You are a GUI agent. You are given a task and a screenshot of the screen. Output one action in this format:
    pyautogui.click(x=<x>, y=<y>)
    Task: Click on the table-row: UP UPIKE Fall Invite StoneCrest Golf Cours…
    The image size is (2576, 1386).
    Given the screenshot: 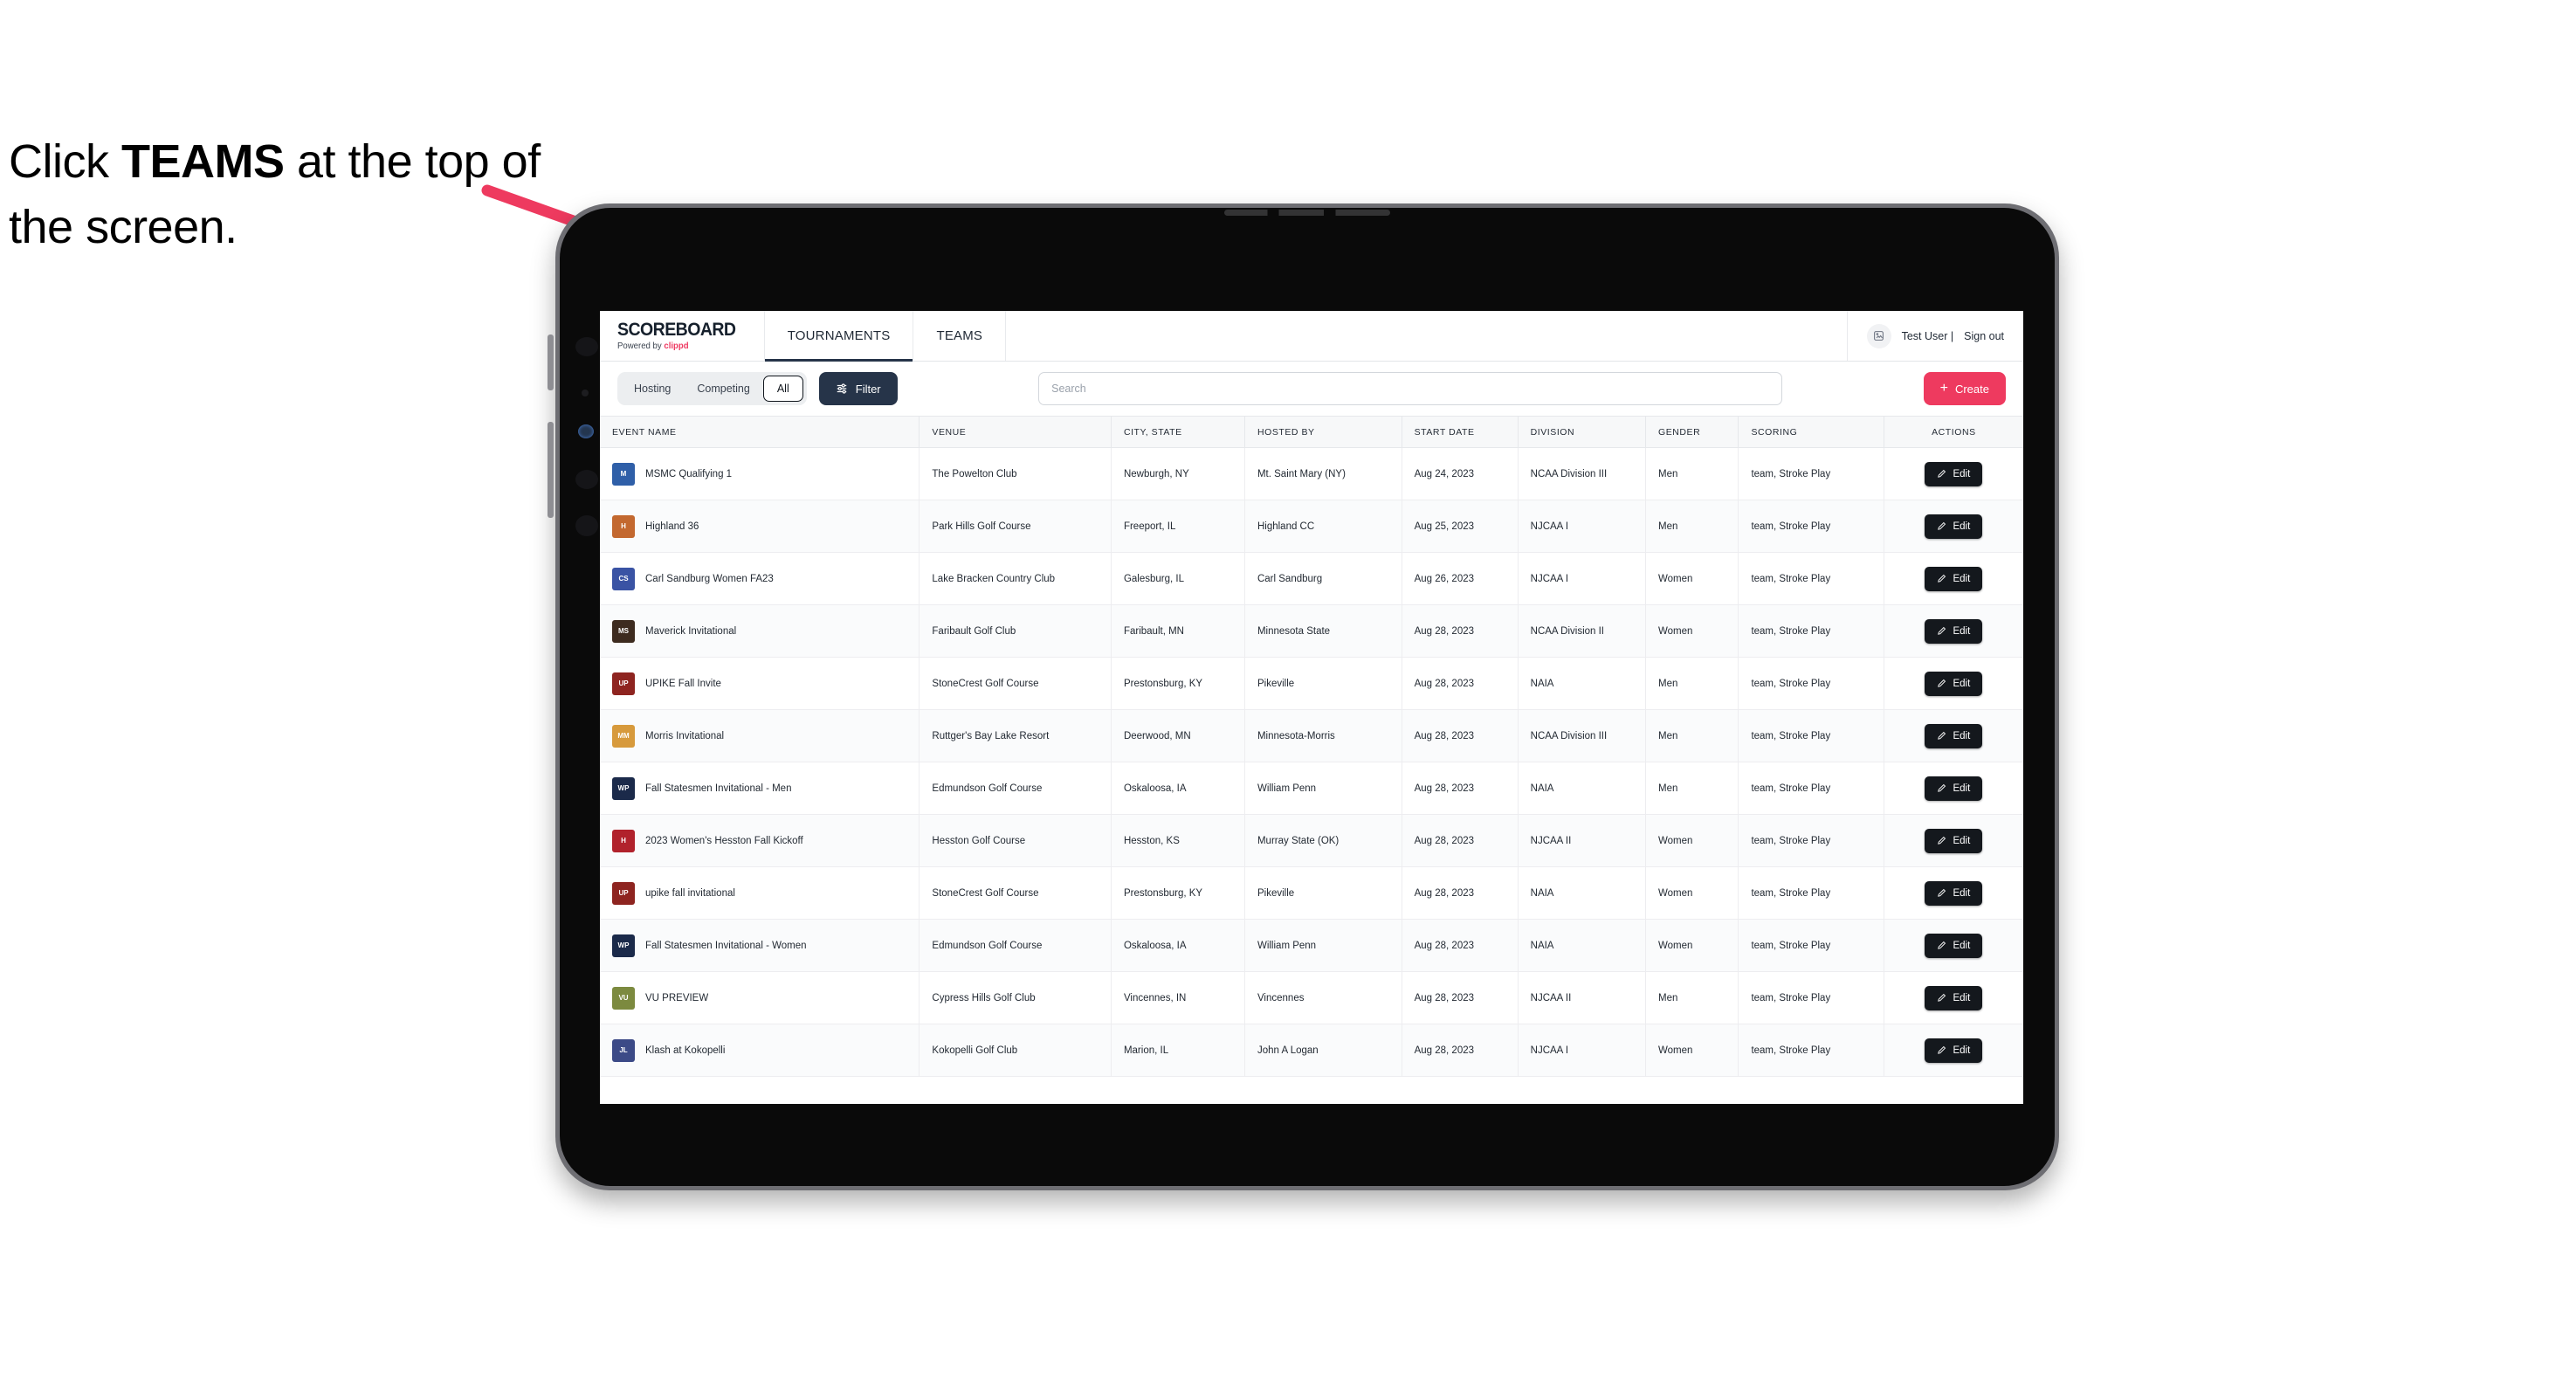 What is the action you would take?
    pyautogui.click(x=1311, y=683)
    